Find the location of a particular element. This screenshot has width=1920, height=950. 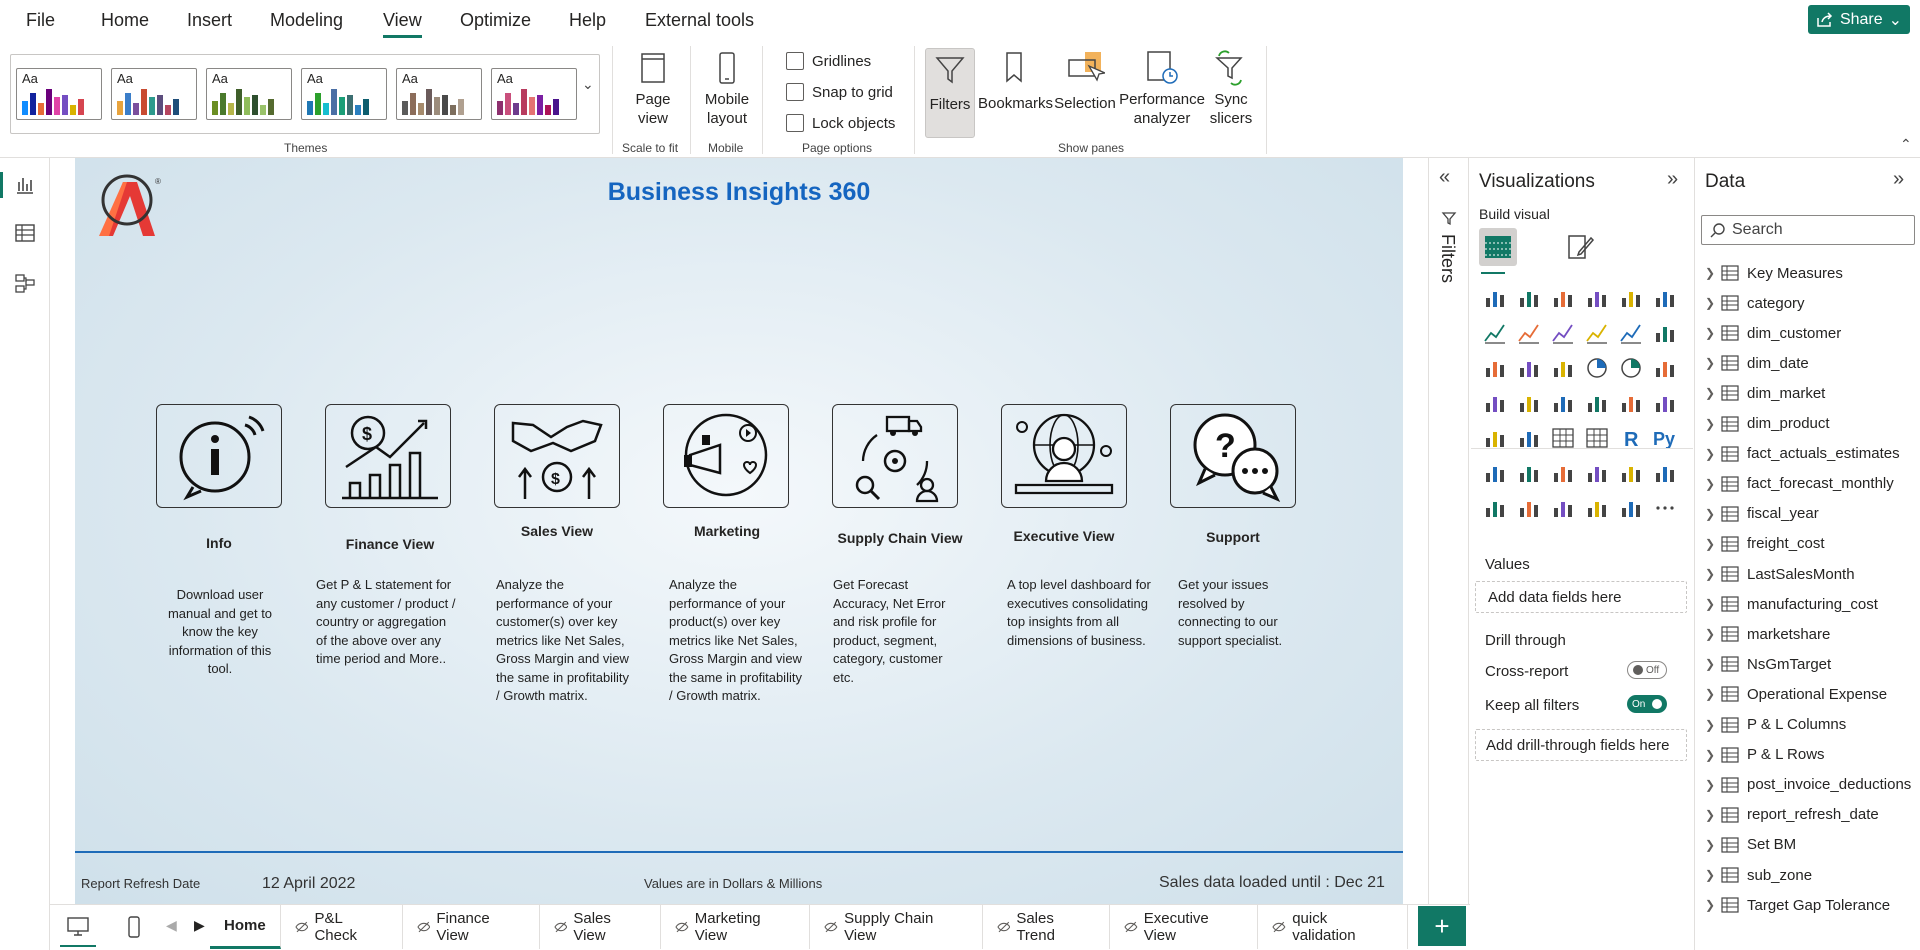

data-field-item: ❯ category is located at coordinates (1755, 303).